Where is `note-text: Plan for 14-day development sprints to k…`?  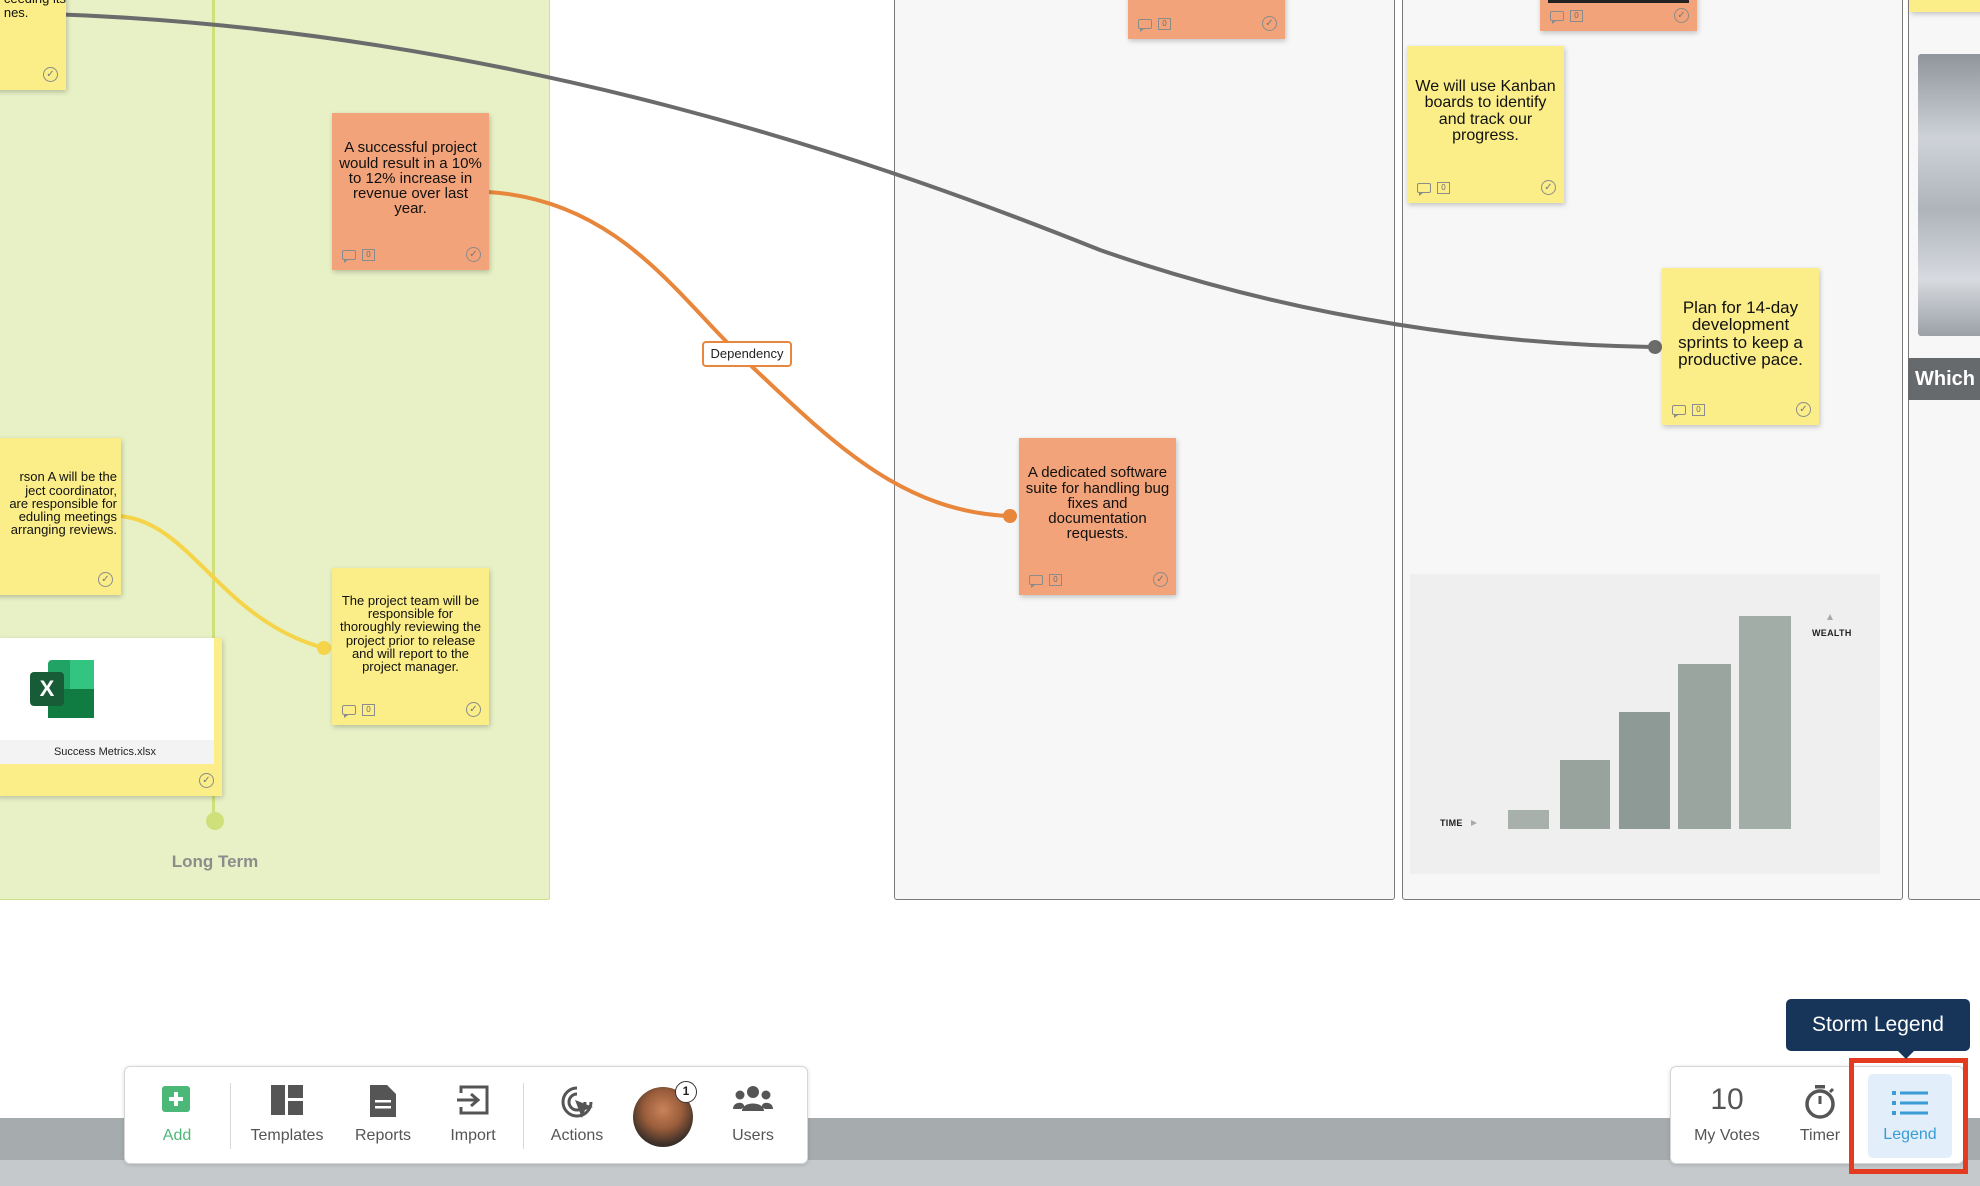
note-text: Plan for 14-day development sprints to k… is located at coordinates (1740, 333).